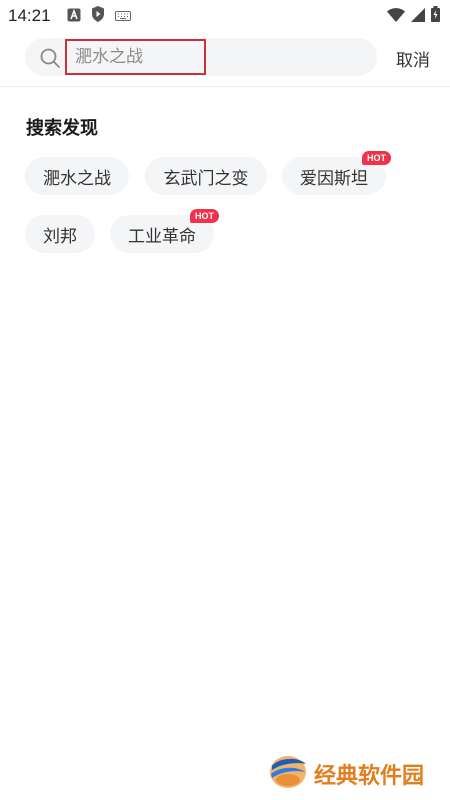 This screenshot has height=800, width=450. I want to click on play-shield-icon, so click(98, 16).